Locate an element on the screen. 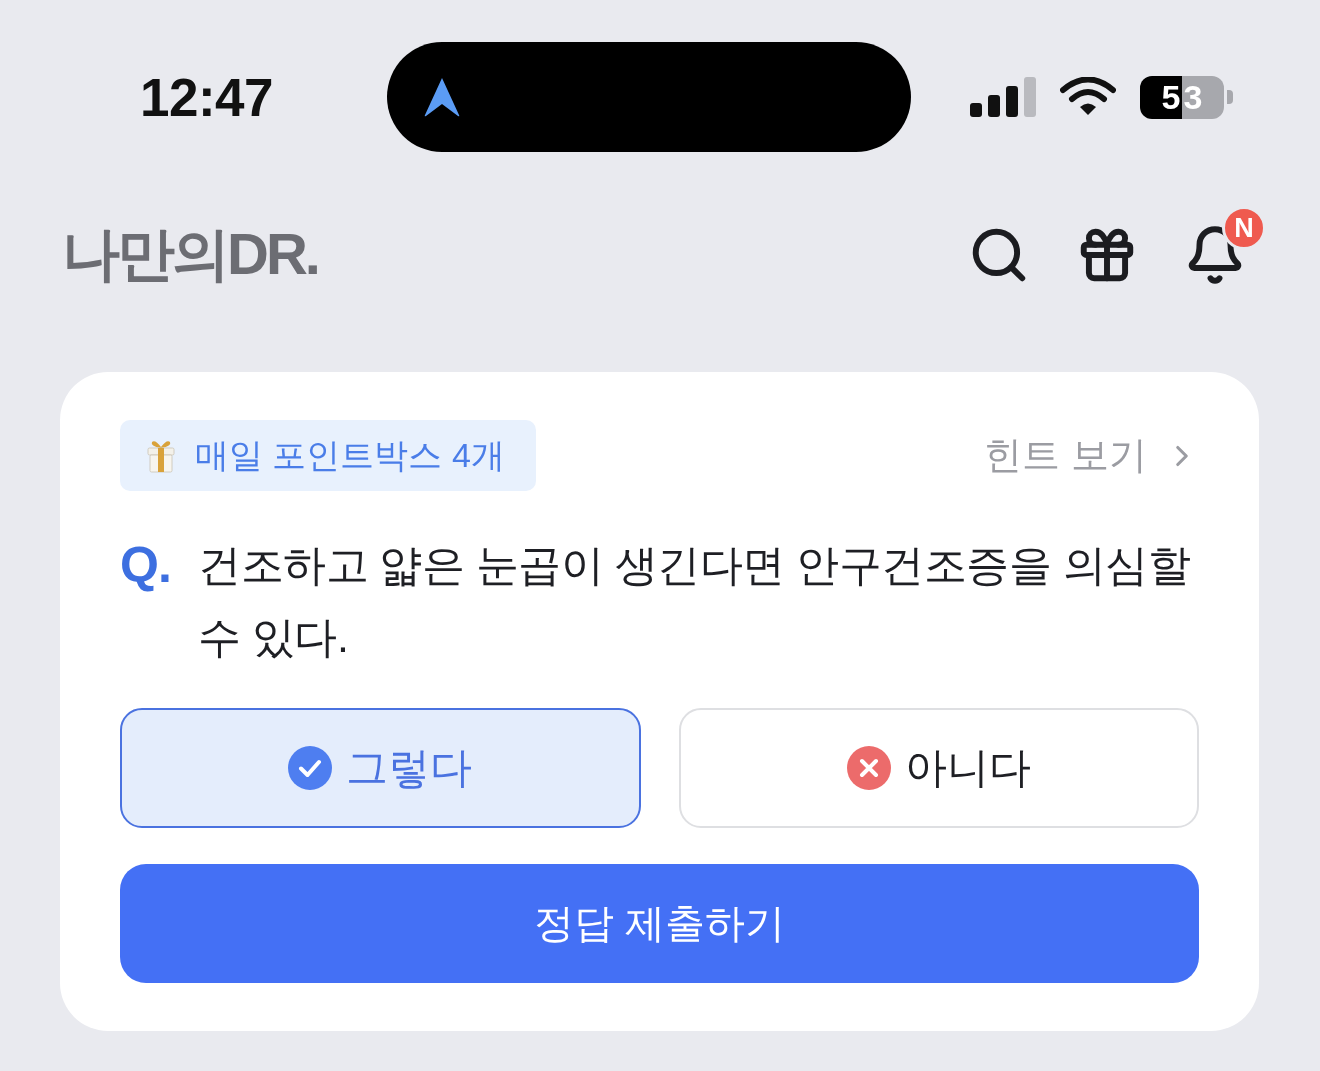  wifi-icon is located at coordinates (1088, 97).